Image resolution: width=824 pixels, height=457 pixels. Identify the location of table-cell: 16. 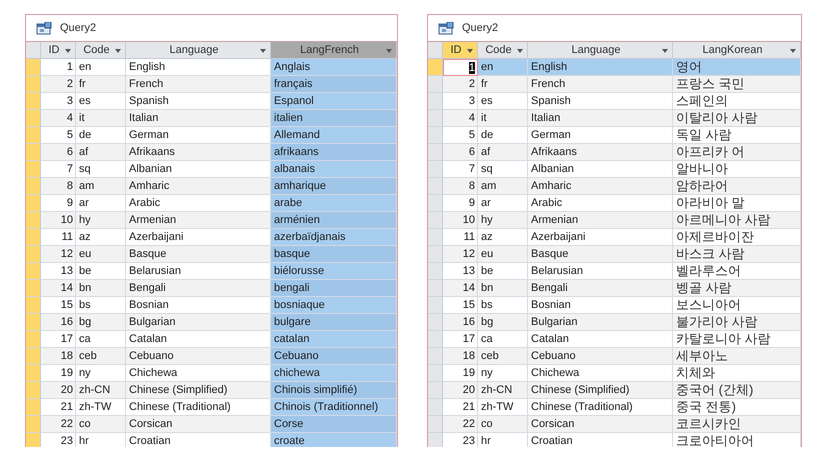
(460, 322).